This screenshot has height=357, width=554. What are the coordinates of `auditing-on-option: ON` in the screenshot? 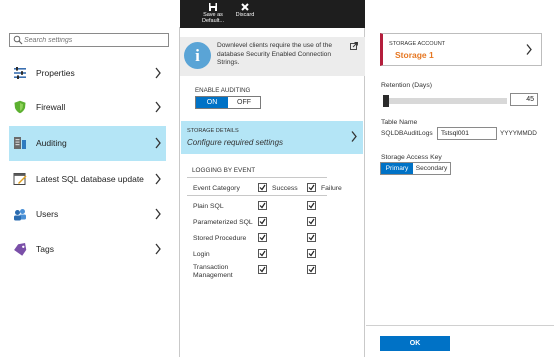 It's located at (212, 102).